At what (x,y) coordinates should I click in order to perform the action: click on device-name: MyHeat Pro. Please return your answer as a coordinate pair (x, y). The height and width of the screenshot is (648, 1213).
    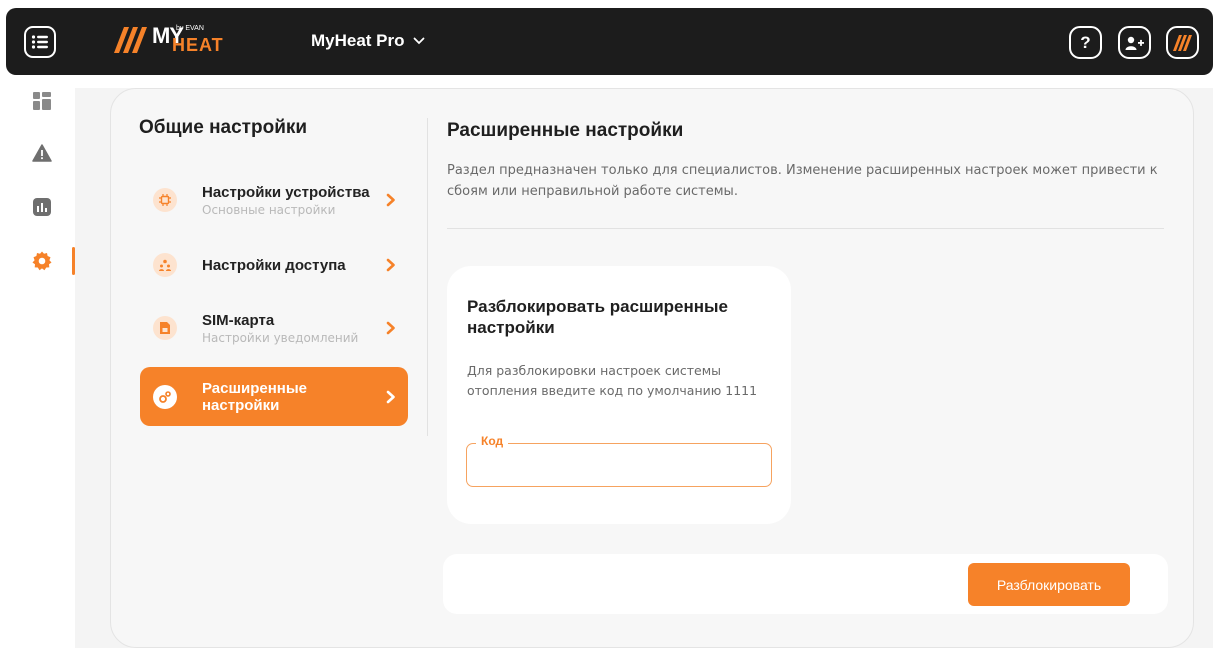
    Looking at the image, I should click on (358, 40).